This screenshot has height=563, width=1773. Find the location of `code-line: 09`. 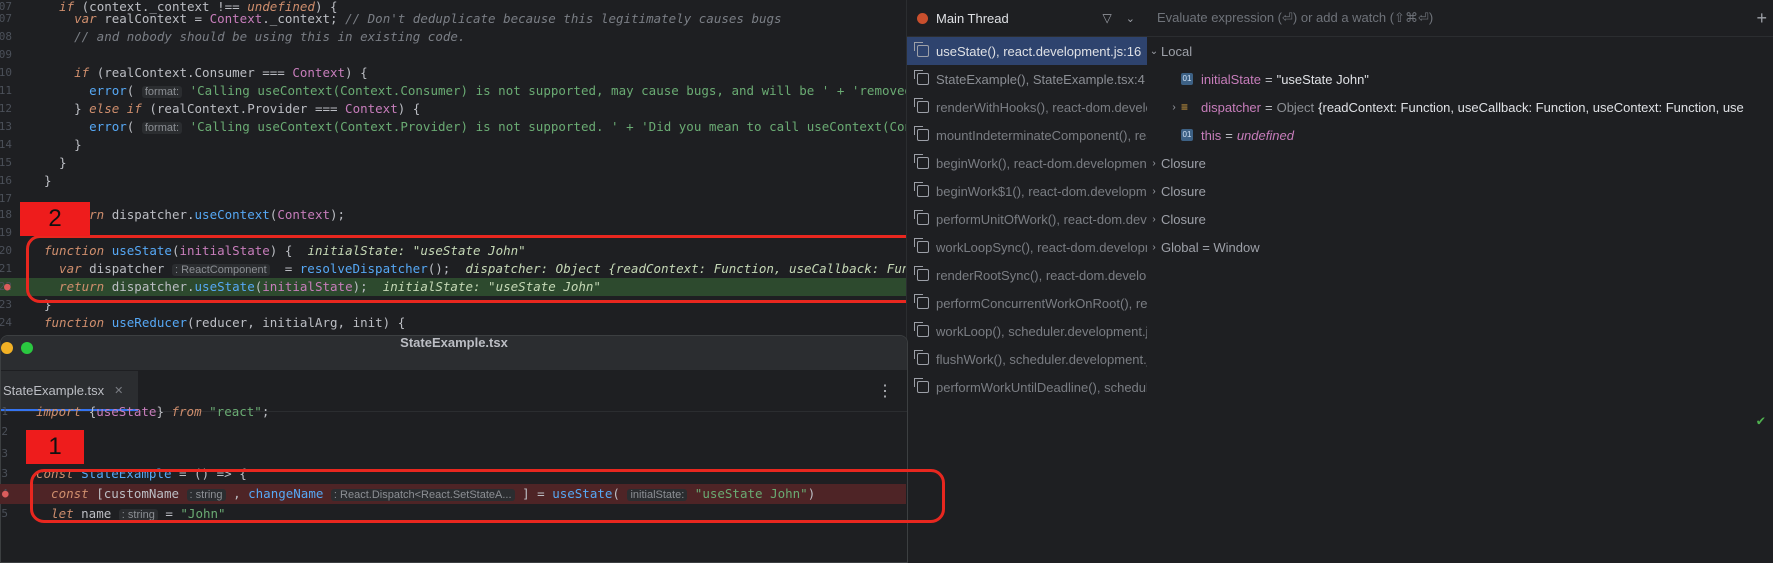

code-line: 09 is located at coordinates (453, 55).